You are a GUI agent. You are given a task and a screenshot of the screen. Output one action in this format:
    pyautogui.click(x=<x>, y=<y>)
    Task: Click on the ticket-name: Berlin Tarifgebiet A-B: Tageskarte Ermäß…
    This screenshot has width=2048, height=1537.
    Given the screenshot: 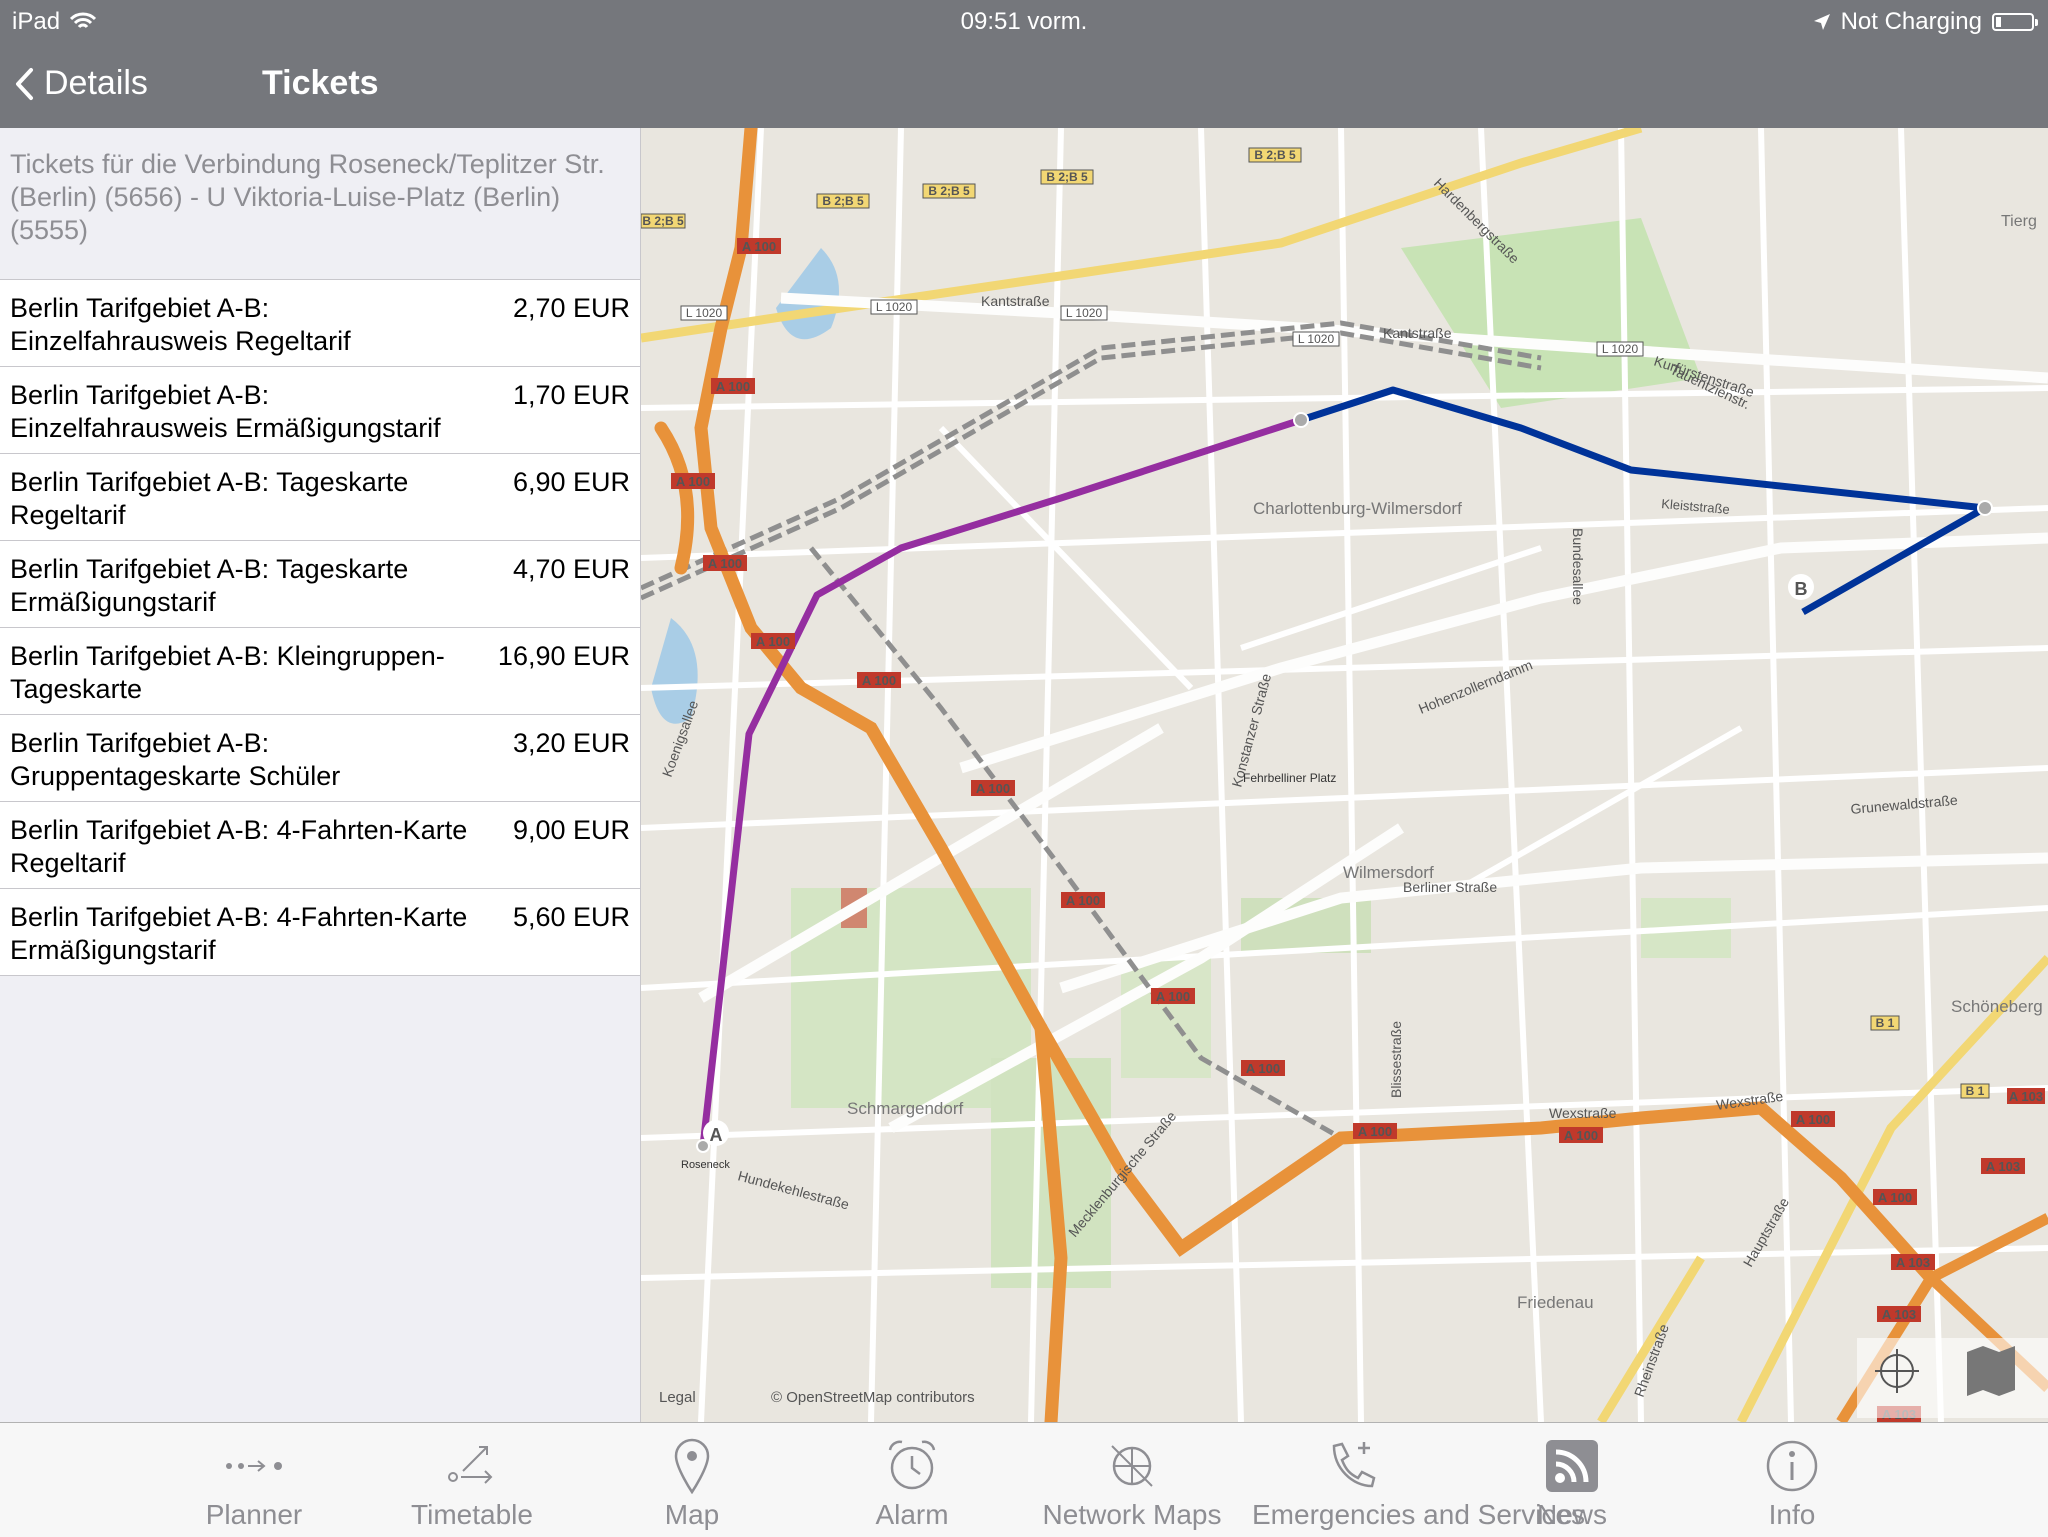 What is the action you would take?
    pyautogui.click(x=209, y=585)
    